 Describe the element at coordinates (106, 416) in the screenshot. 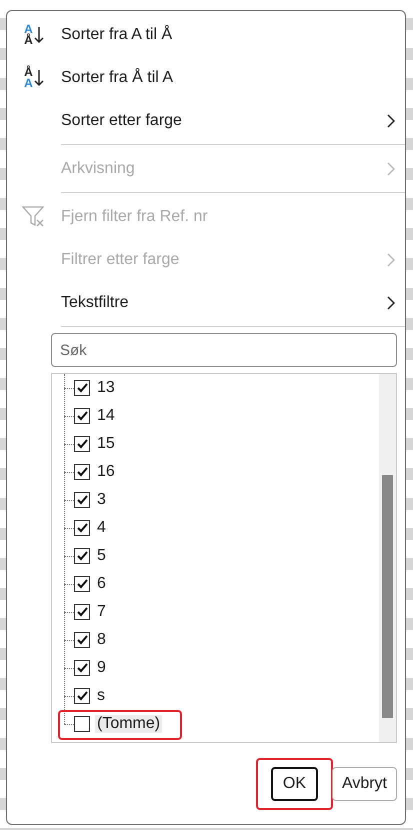

I see `value-label: 14` at that location.